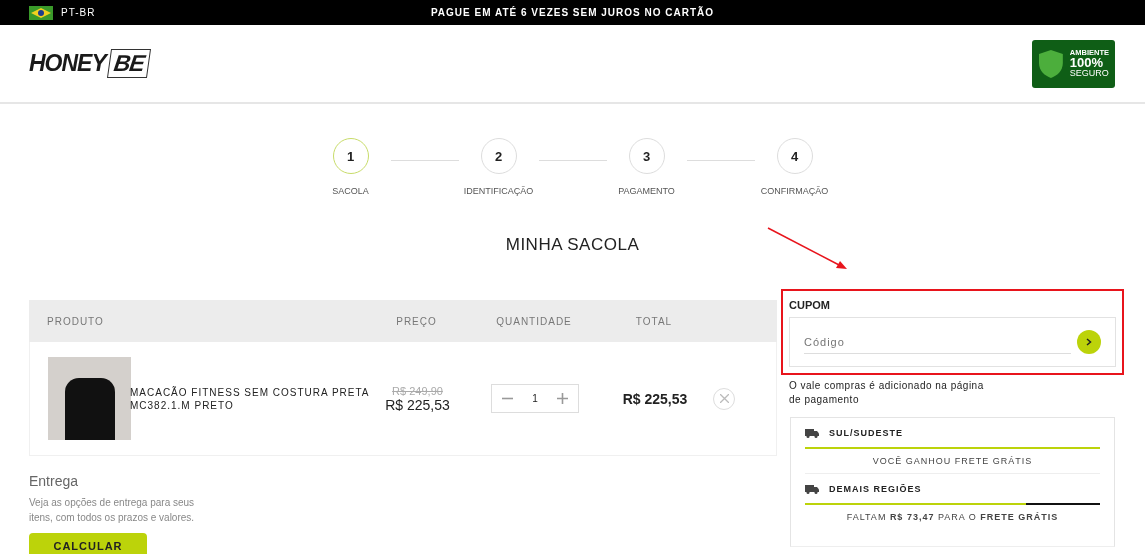 The image size is (1145, 554). What do you see at coordinates (54, 481) in the screenshot?
I see `delivery-title: Entrega` at bounding box center [54, 481].